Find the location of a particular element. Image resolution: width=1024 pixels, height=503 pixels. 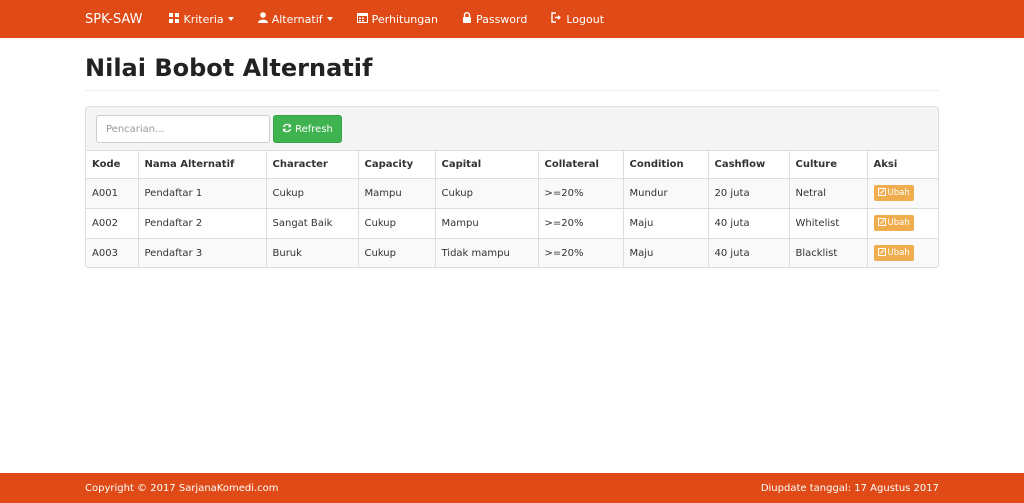

nav-kriteria: Kriteria is located at coordinates (201, 19).